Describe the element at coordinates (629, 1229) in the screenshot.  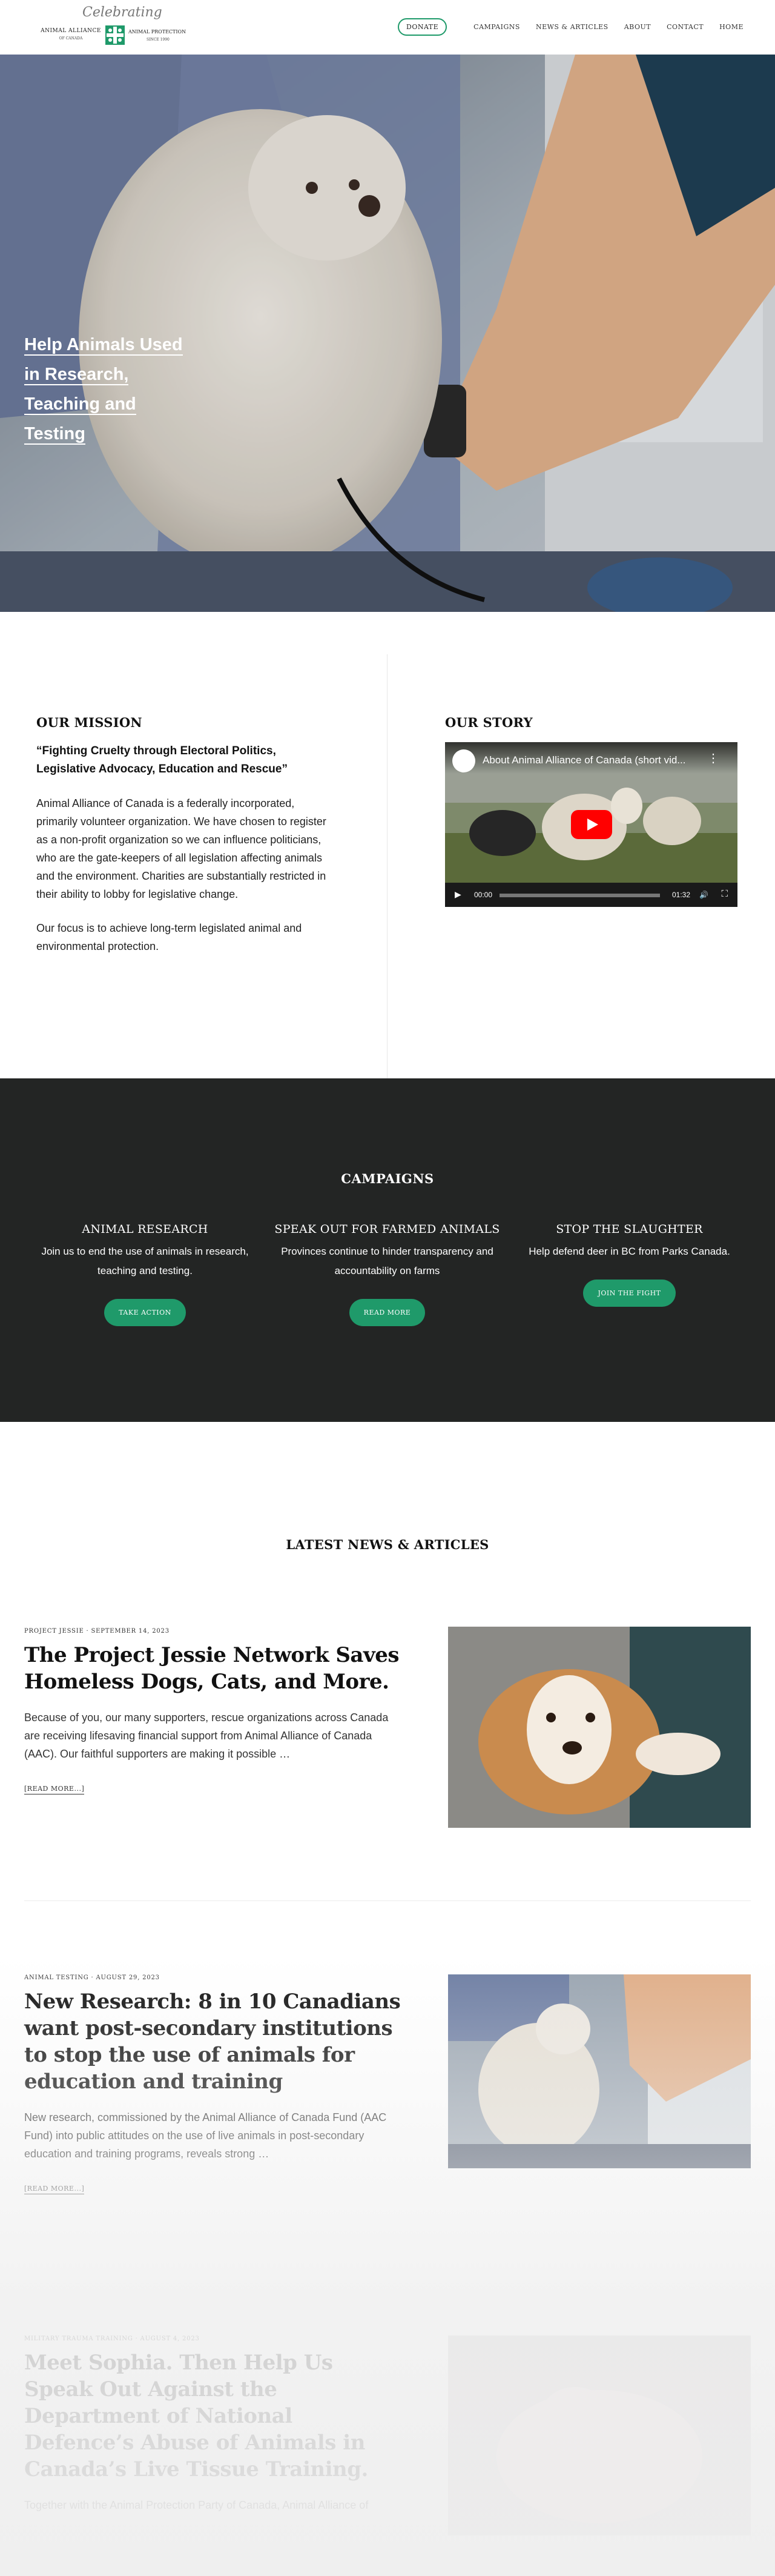
I see `campaign-title: STOP THE SLAUGHTER` at that location.